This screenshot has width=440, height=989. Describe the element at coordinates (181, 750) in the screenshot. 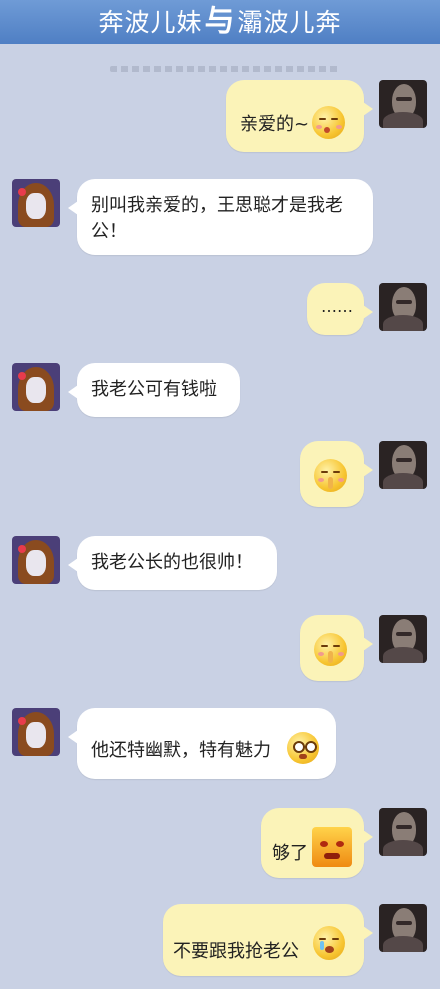

I see `message-text: 他还特幽默，特有魅力` at that location.